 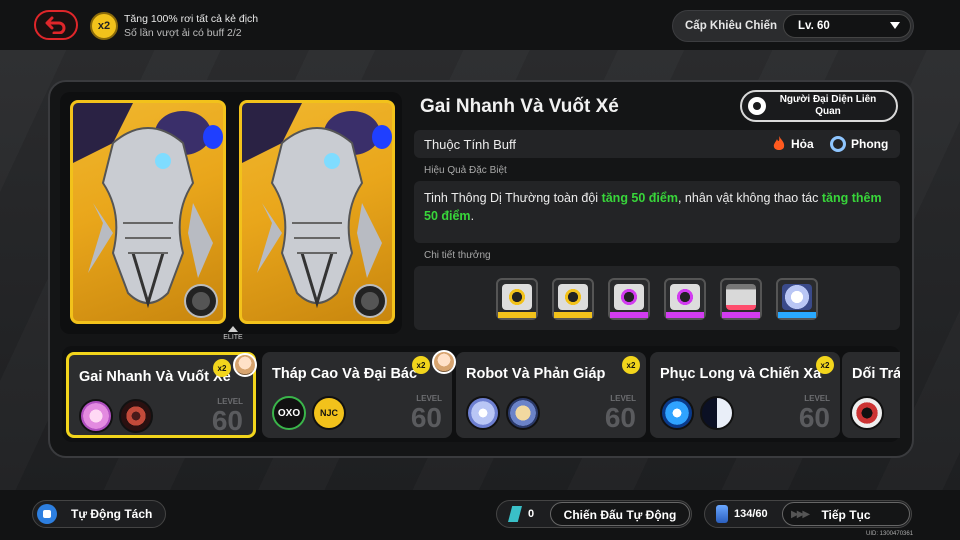 What do you see at coordinates (233, 335) in the screenshot?
I see `elite-tag: ELITE` at bounding box center [233, 335].